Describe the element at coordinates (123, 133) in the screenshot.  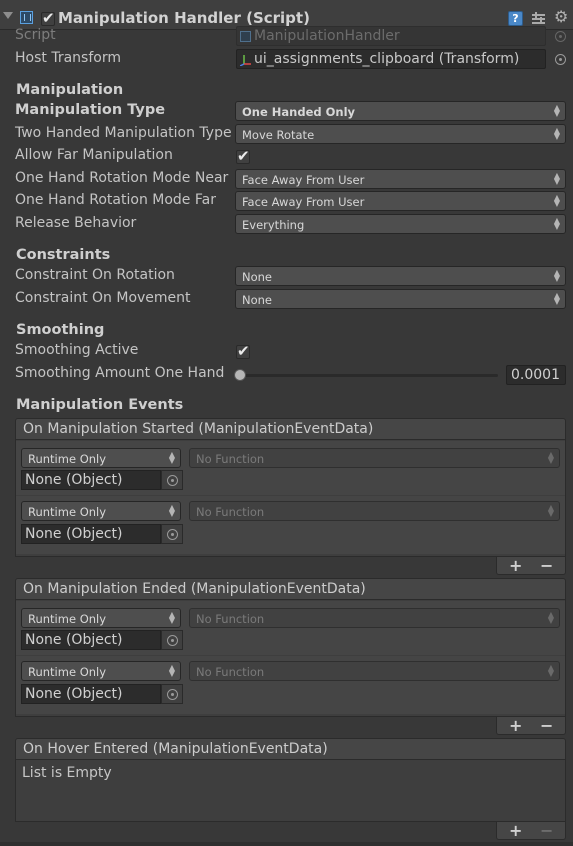
I see `two-handed-label: Two Handed Manipulation Type` at that location.